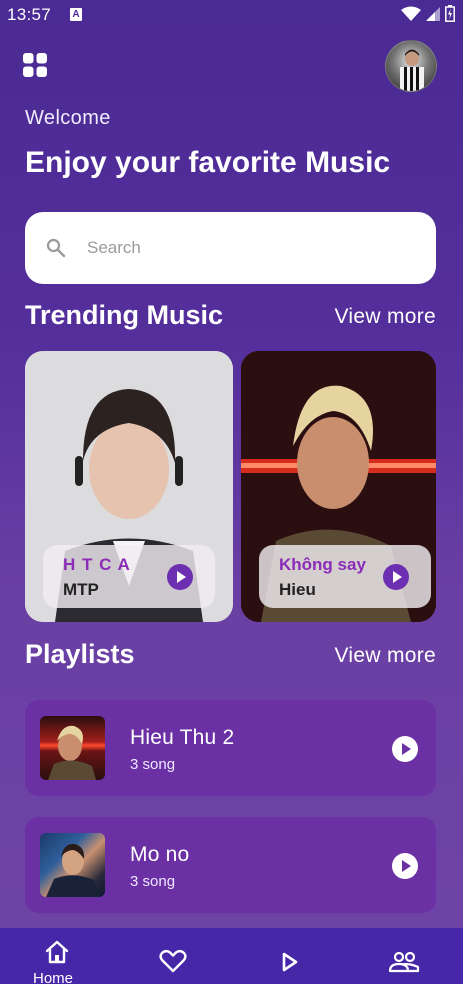 The image size is (463, 984). Describe the element at coordinates (57, 952) in the screenshot. I see `home-icon` at that location.